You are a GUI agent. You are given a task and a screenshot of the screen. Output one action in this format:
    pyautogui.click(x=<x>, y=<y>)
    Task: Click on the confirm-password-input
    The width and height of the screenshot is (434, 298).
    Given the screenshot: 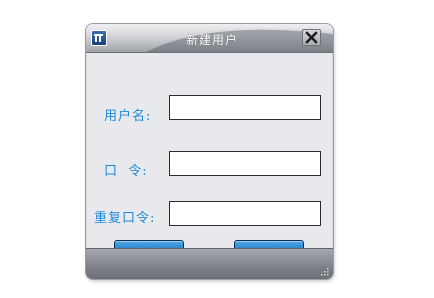 What is the action you would take?
    pyautogui.click(x=245, y=213)
    